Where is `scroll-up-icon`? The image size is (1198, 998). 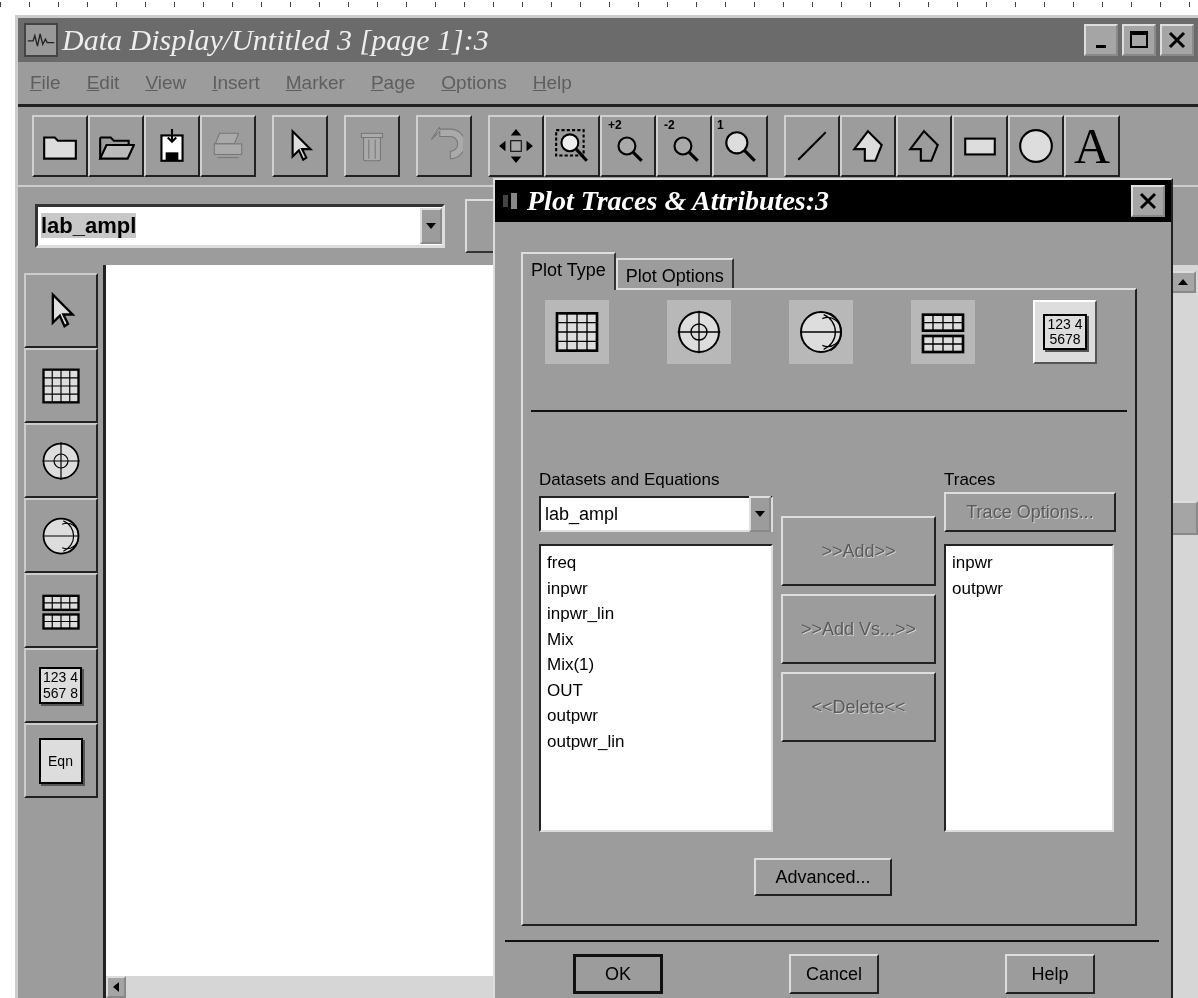
scroll-up-icon is located at coordinates (1183, 282).